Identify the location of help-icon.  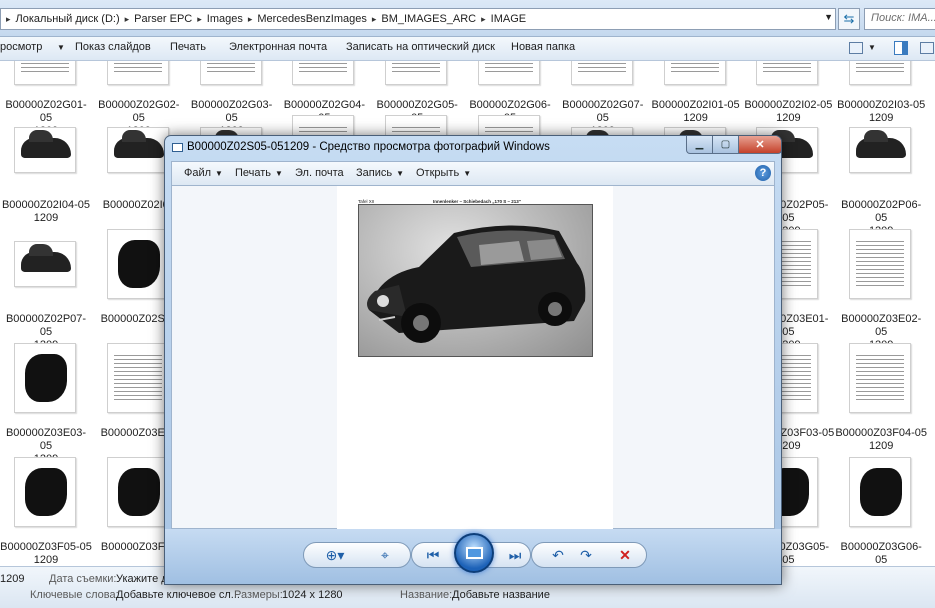
(927, 48).